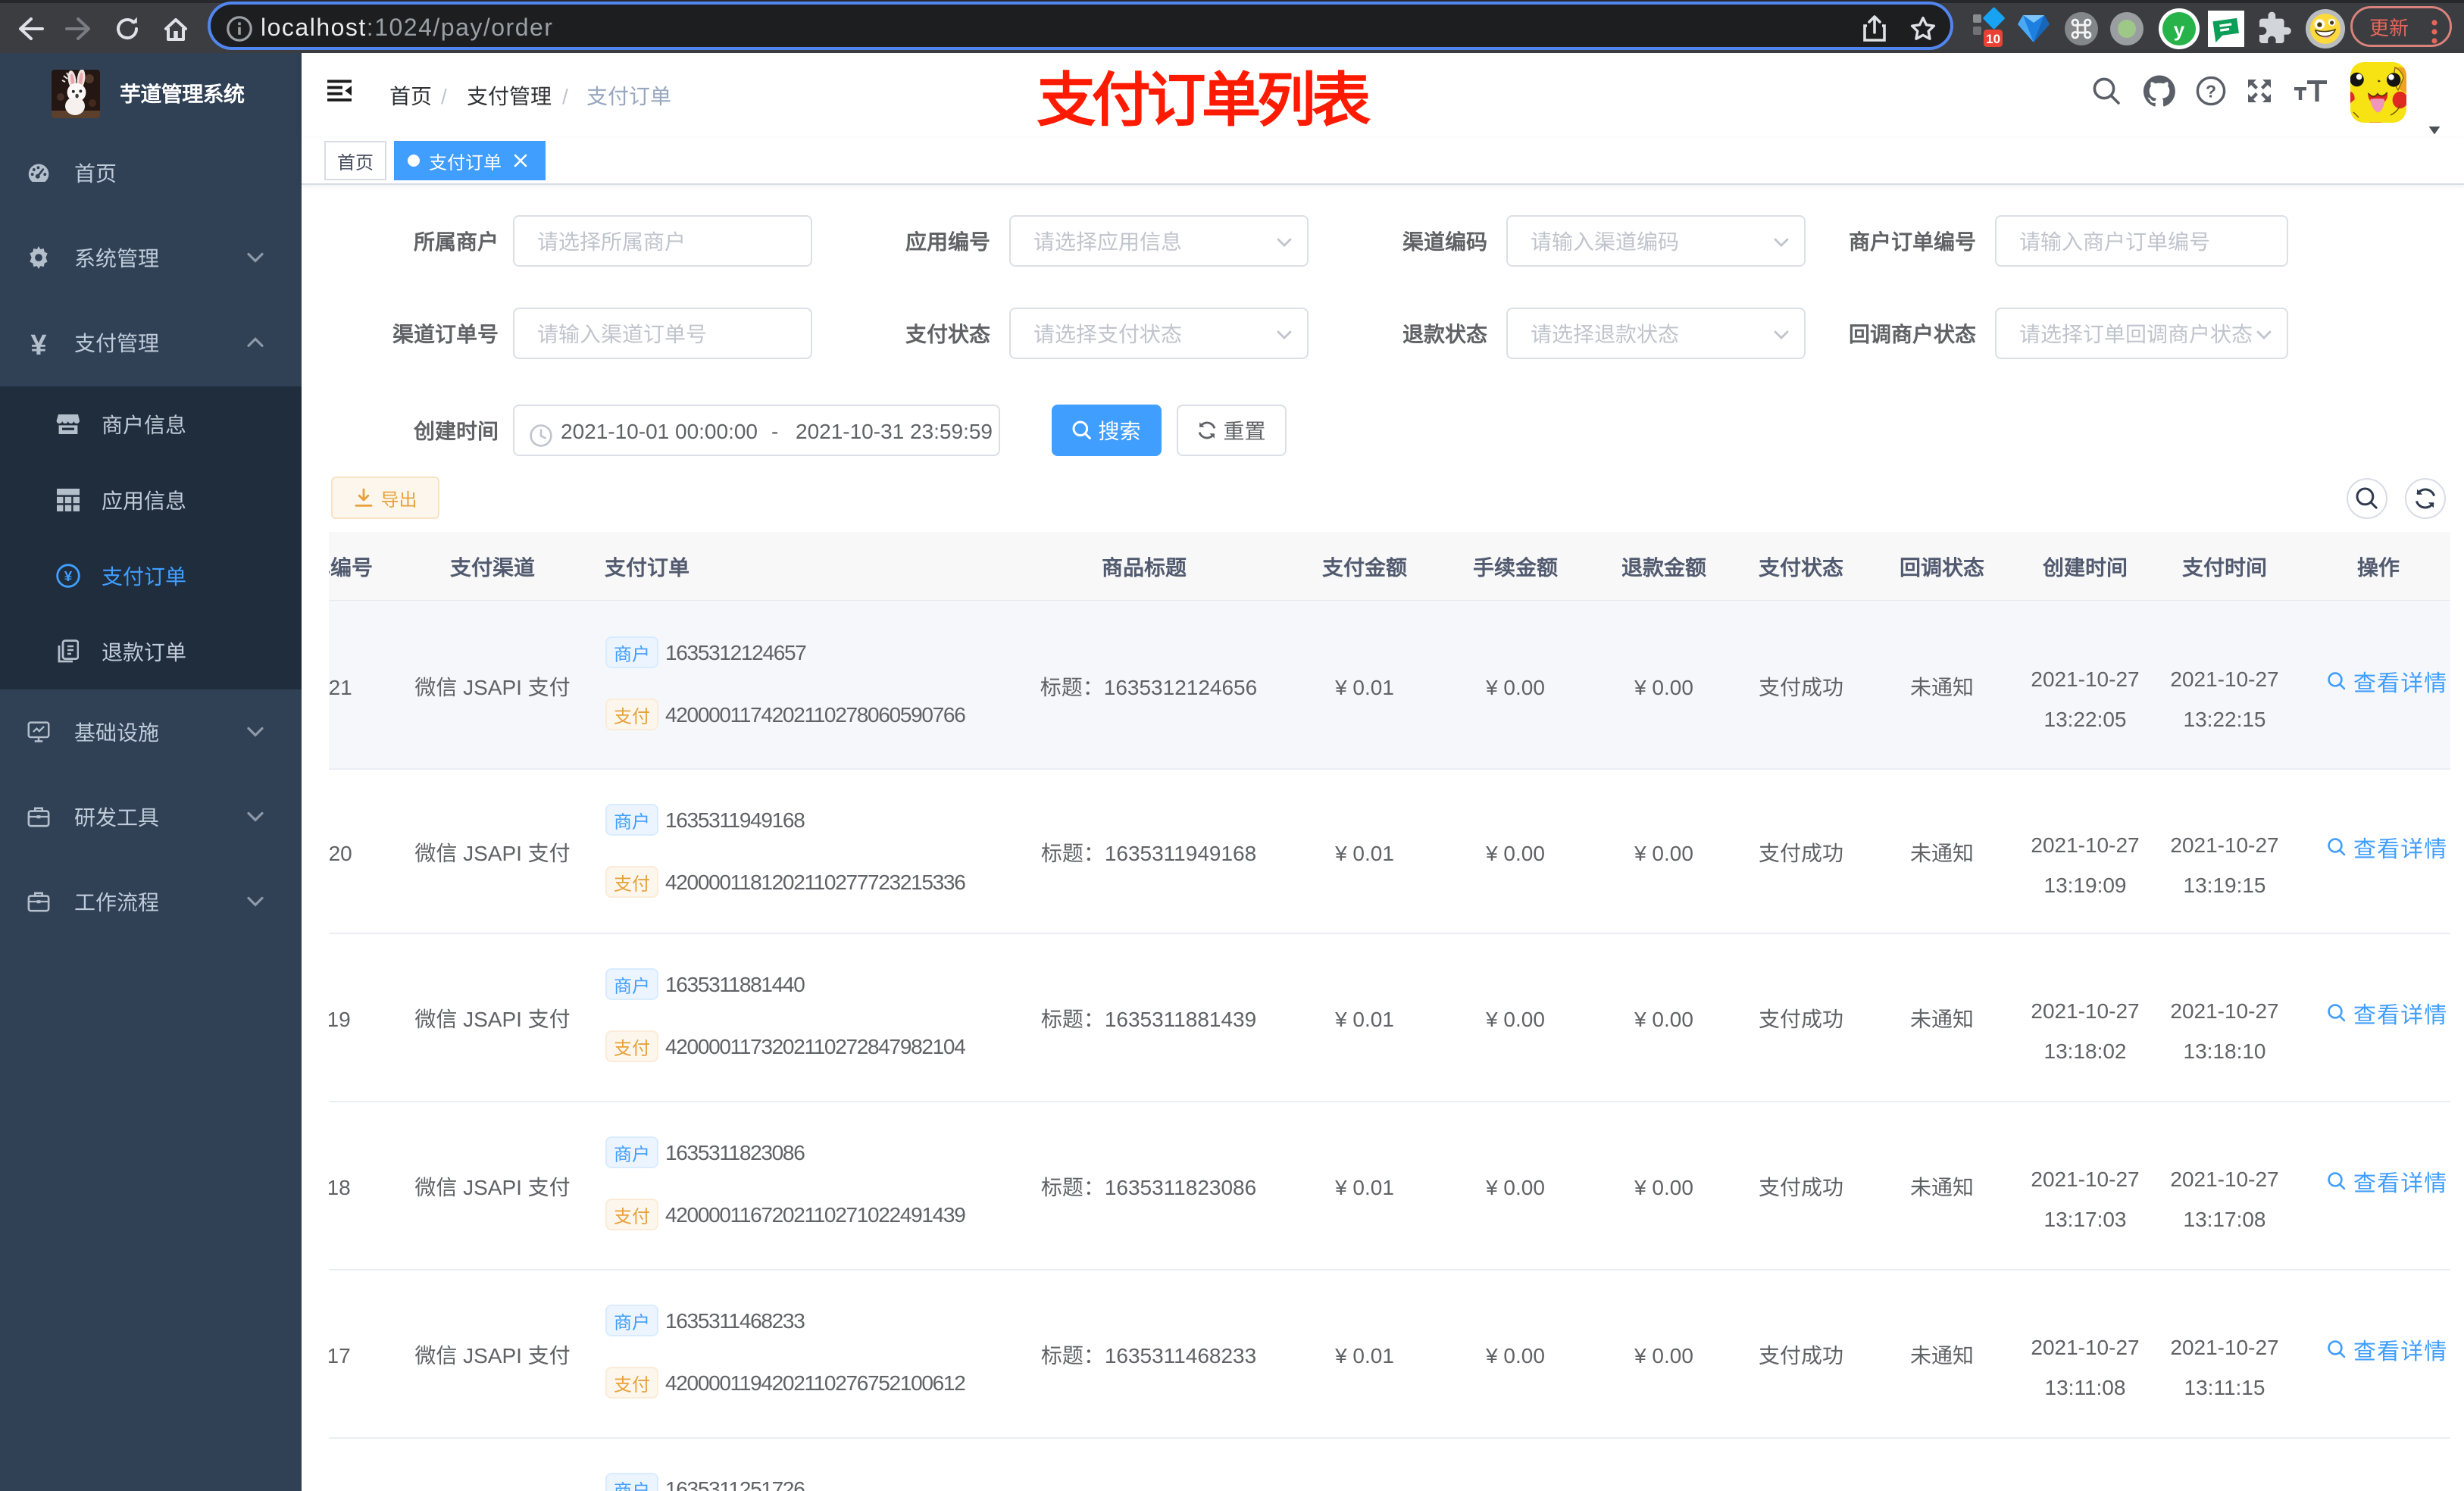 The width and height of the screenshot is (2464, 1491). What do you see at coordinates (2179, 28) in the screenshot?
I see `svg-text: y` at bounding box center [2179, 28].